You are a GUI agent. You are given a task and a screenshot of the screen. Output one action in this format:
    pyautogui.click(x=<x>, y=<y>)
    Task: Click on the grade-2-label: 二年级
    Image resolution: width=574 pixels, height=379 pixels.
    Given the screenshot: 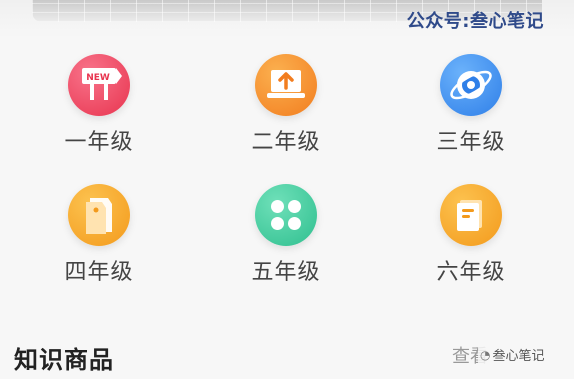 What is the action you would take?
    pyautogui.click(x=286, y=142)
    